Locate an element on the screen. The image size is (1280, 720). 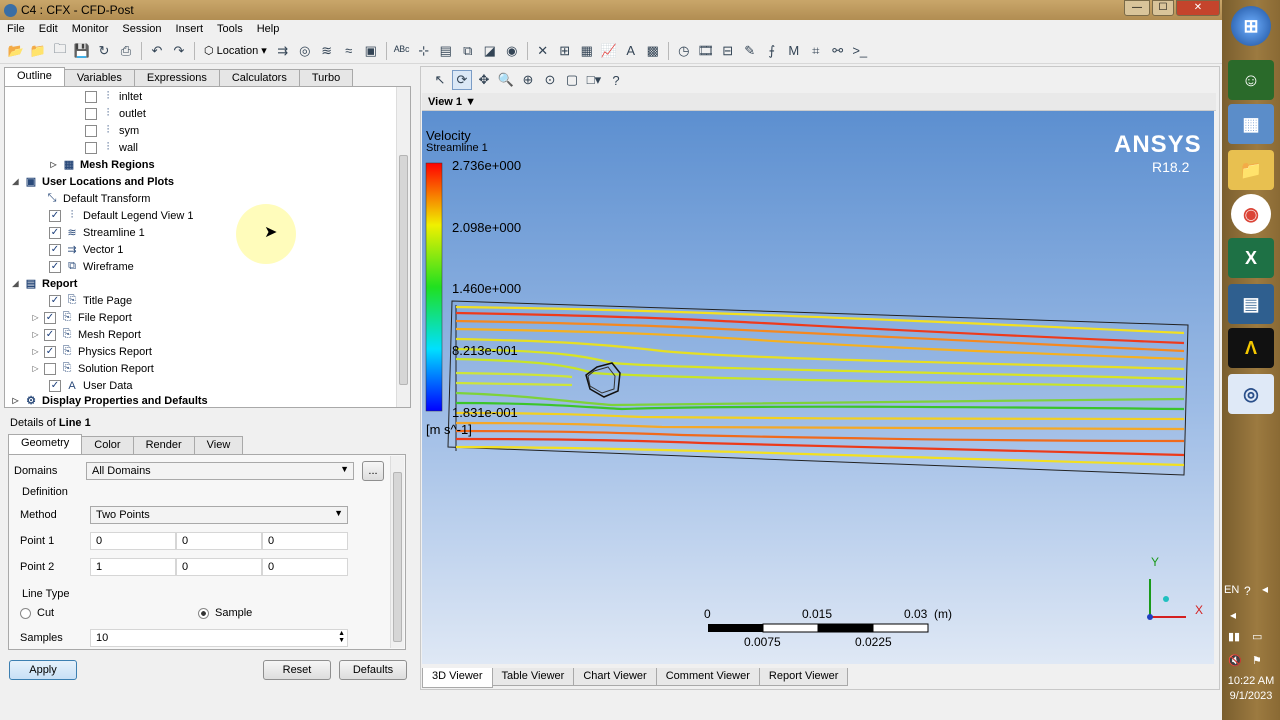
select-icon: ↖ is located at coordinates (440, 80).